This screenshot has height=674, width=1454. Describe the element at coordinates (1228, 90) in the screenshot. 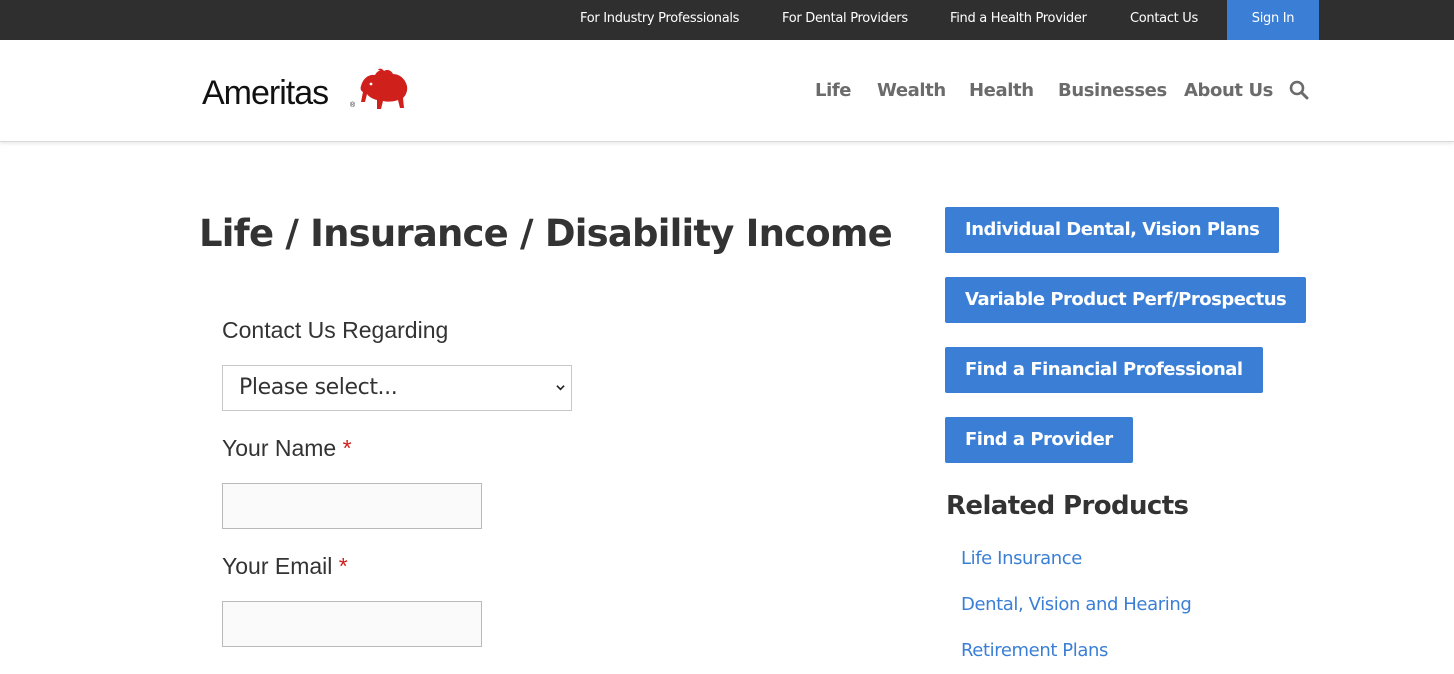

I see `nav-about-us: About Us` at that location.